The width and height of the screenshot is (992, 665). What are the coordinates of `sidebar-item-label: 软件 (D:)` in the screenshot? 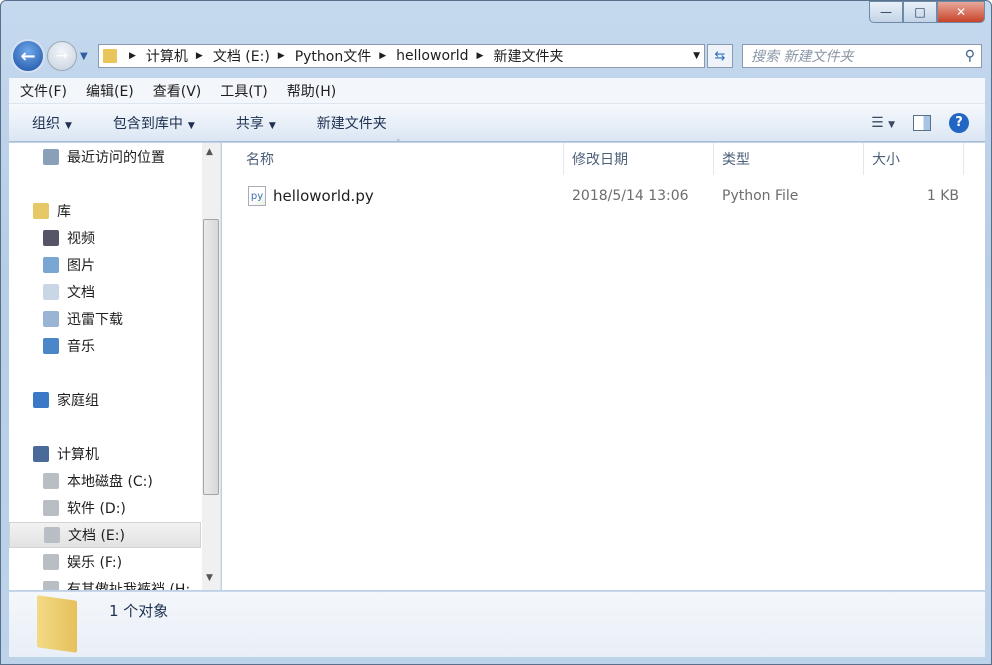 It's located at (96, 509).